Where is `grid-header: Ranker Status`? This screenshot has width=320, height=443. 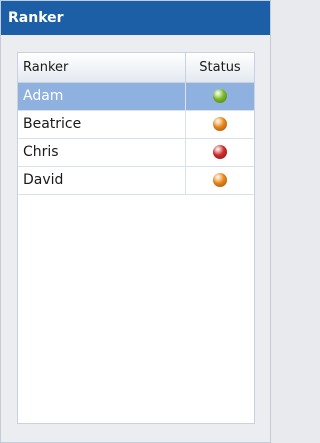 grid-header: Ranker Status is located at coordinates (136, 68).